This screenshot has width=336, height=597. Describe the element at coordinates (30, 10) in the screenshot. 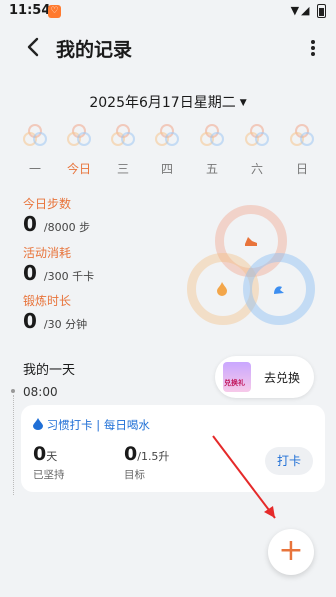

I see `status-time: 11:54` at that location.